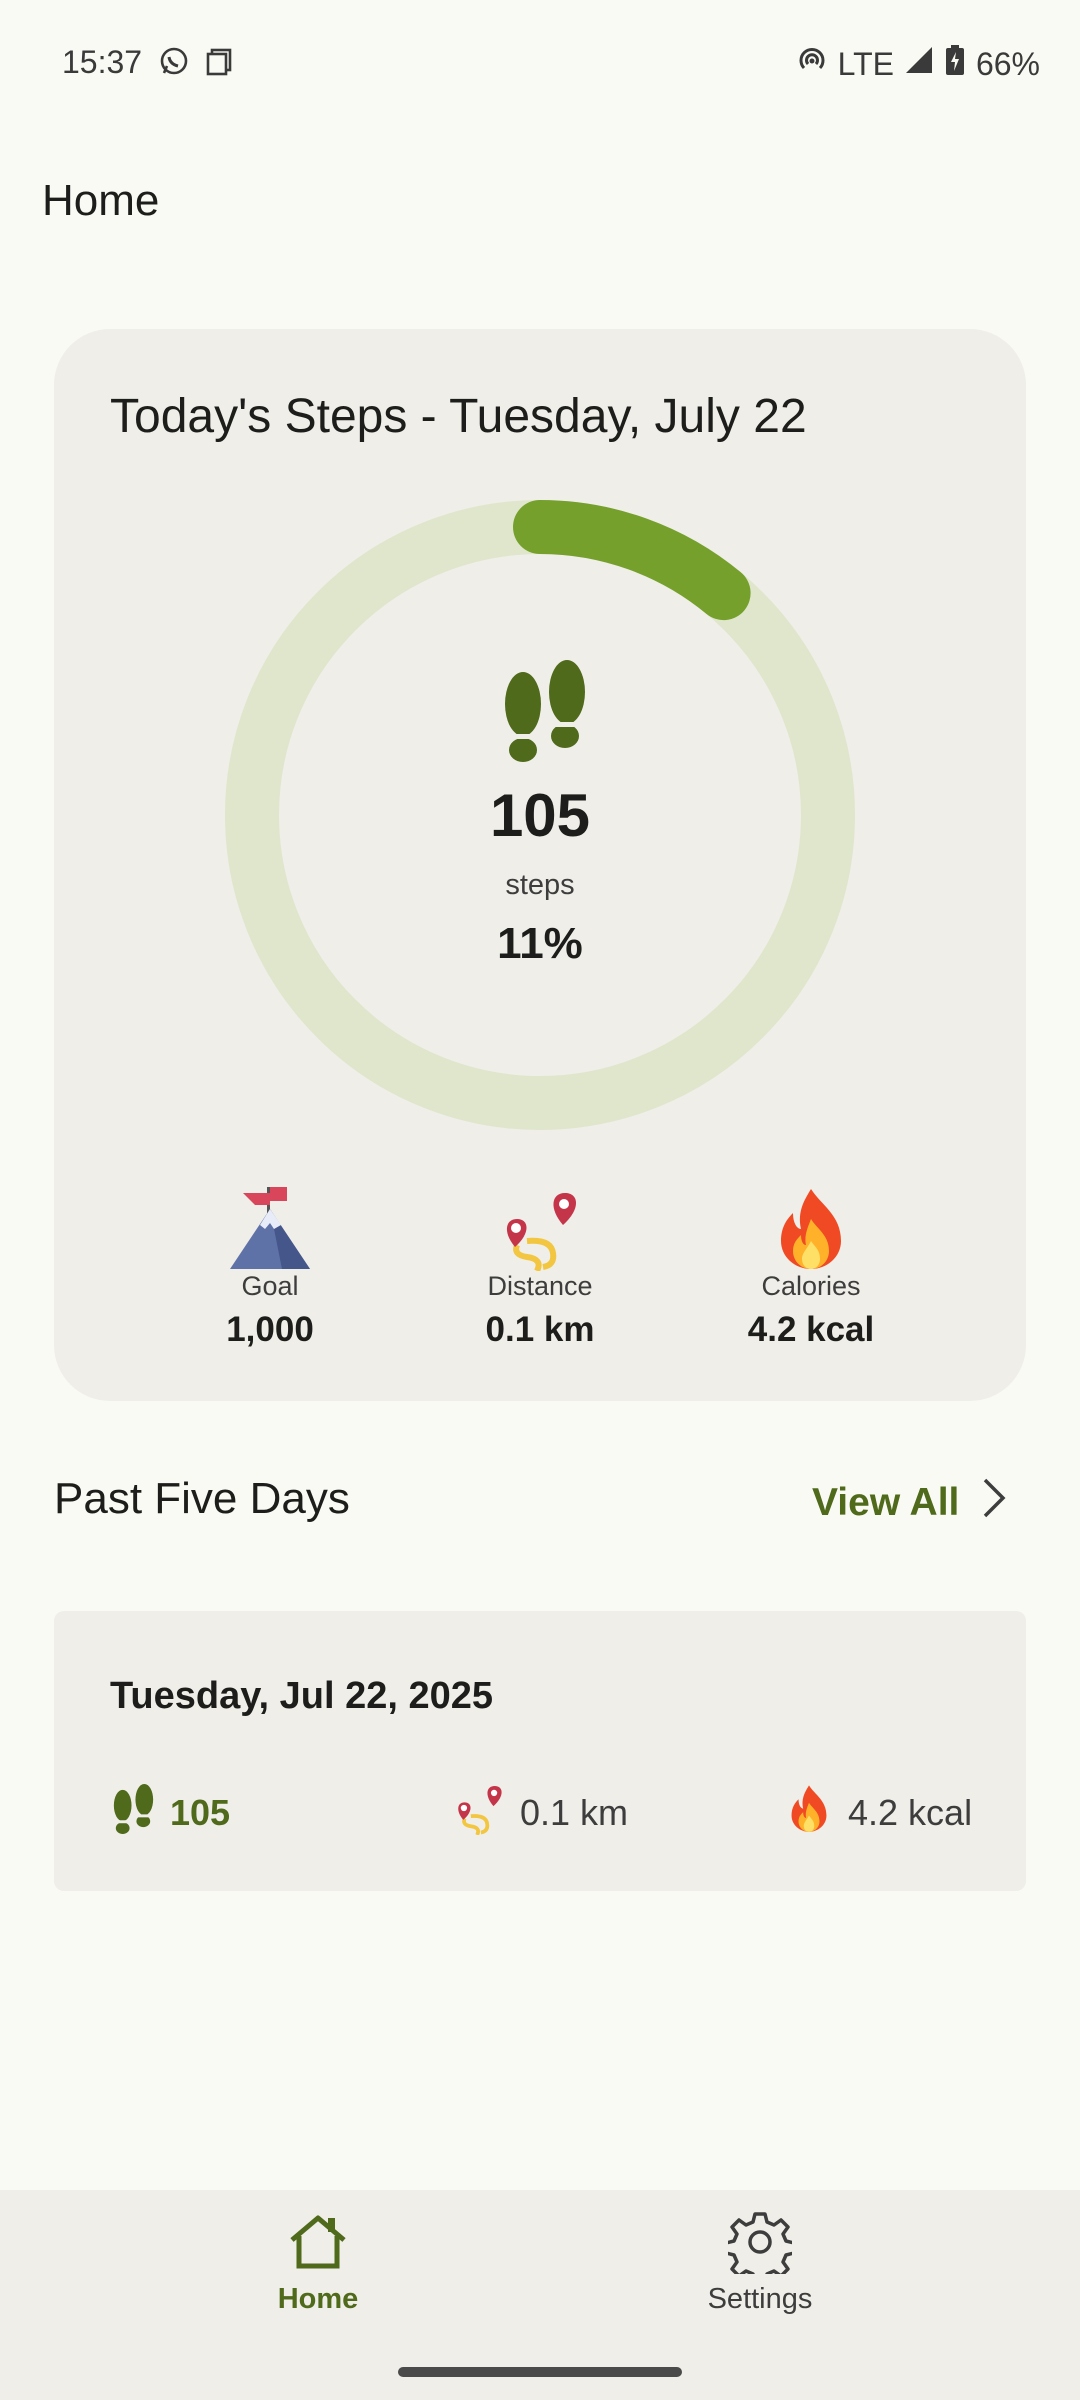  I want to click on past-days-title: Past Five Days, so click(202, 1498).